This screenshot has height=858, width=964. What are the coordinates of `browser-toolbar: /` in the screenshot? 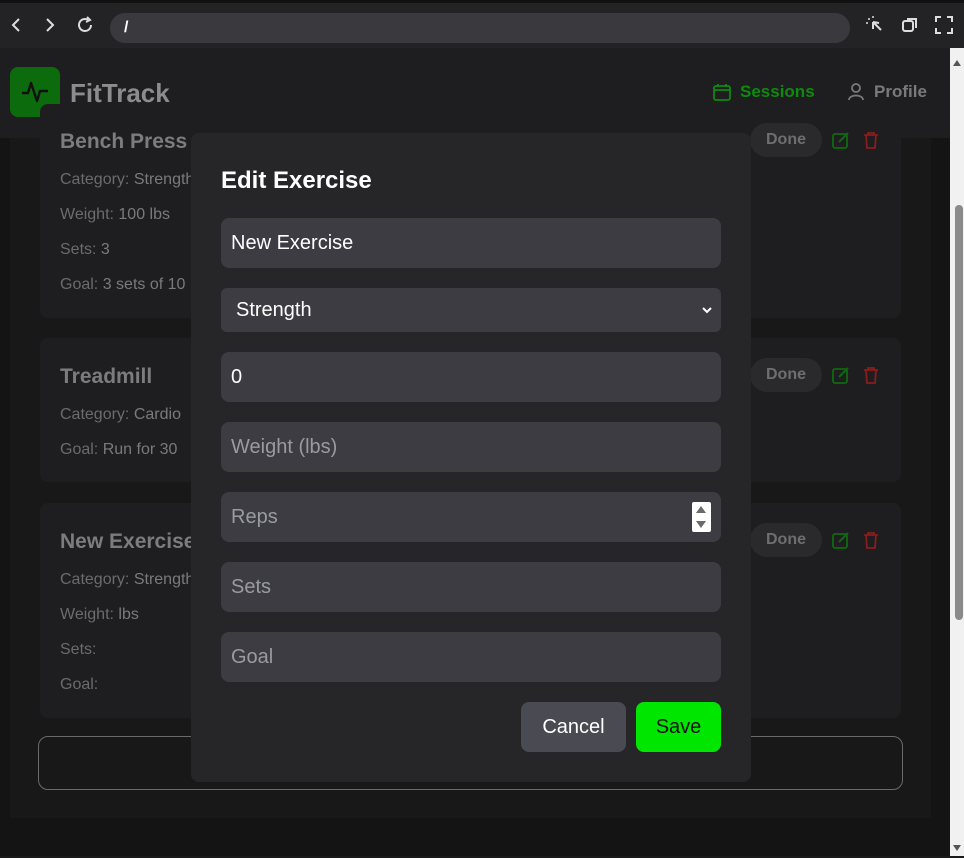 It's located at (482, 24).